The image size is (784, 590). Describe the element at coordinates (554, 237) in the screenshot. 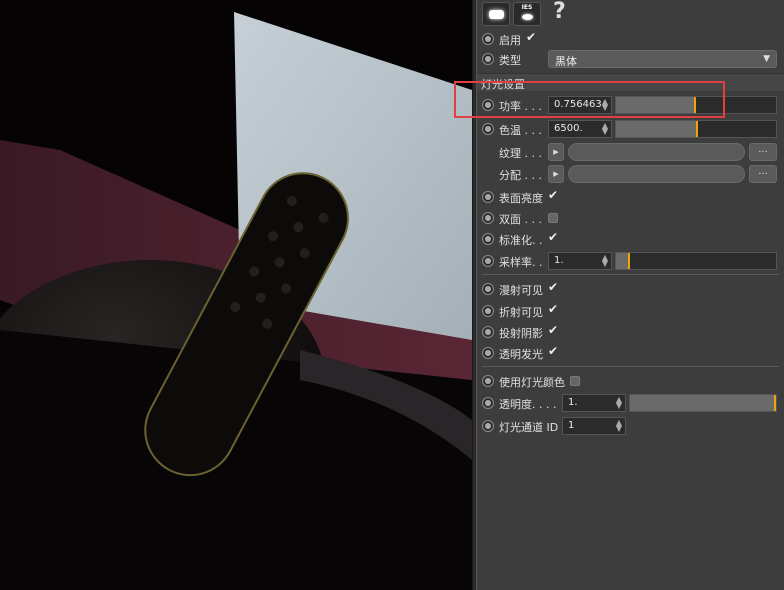

I see `normalize-checkbox: ✔` at that location.